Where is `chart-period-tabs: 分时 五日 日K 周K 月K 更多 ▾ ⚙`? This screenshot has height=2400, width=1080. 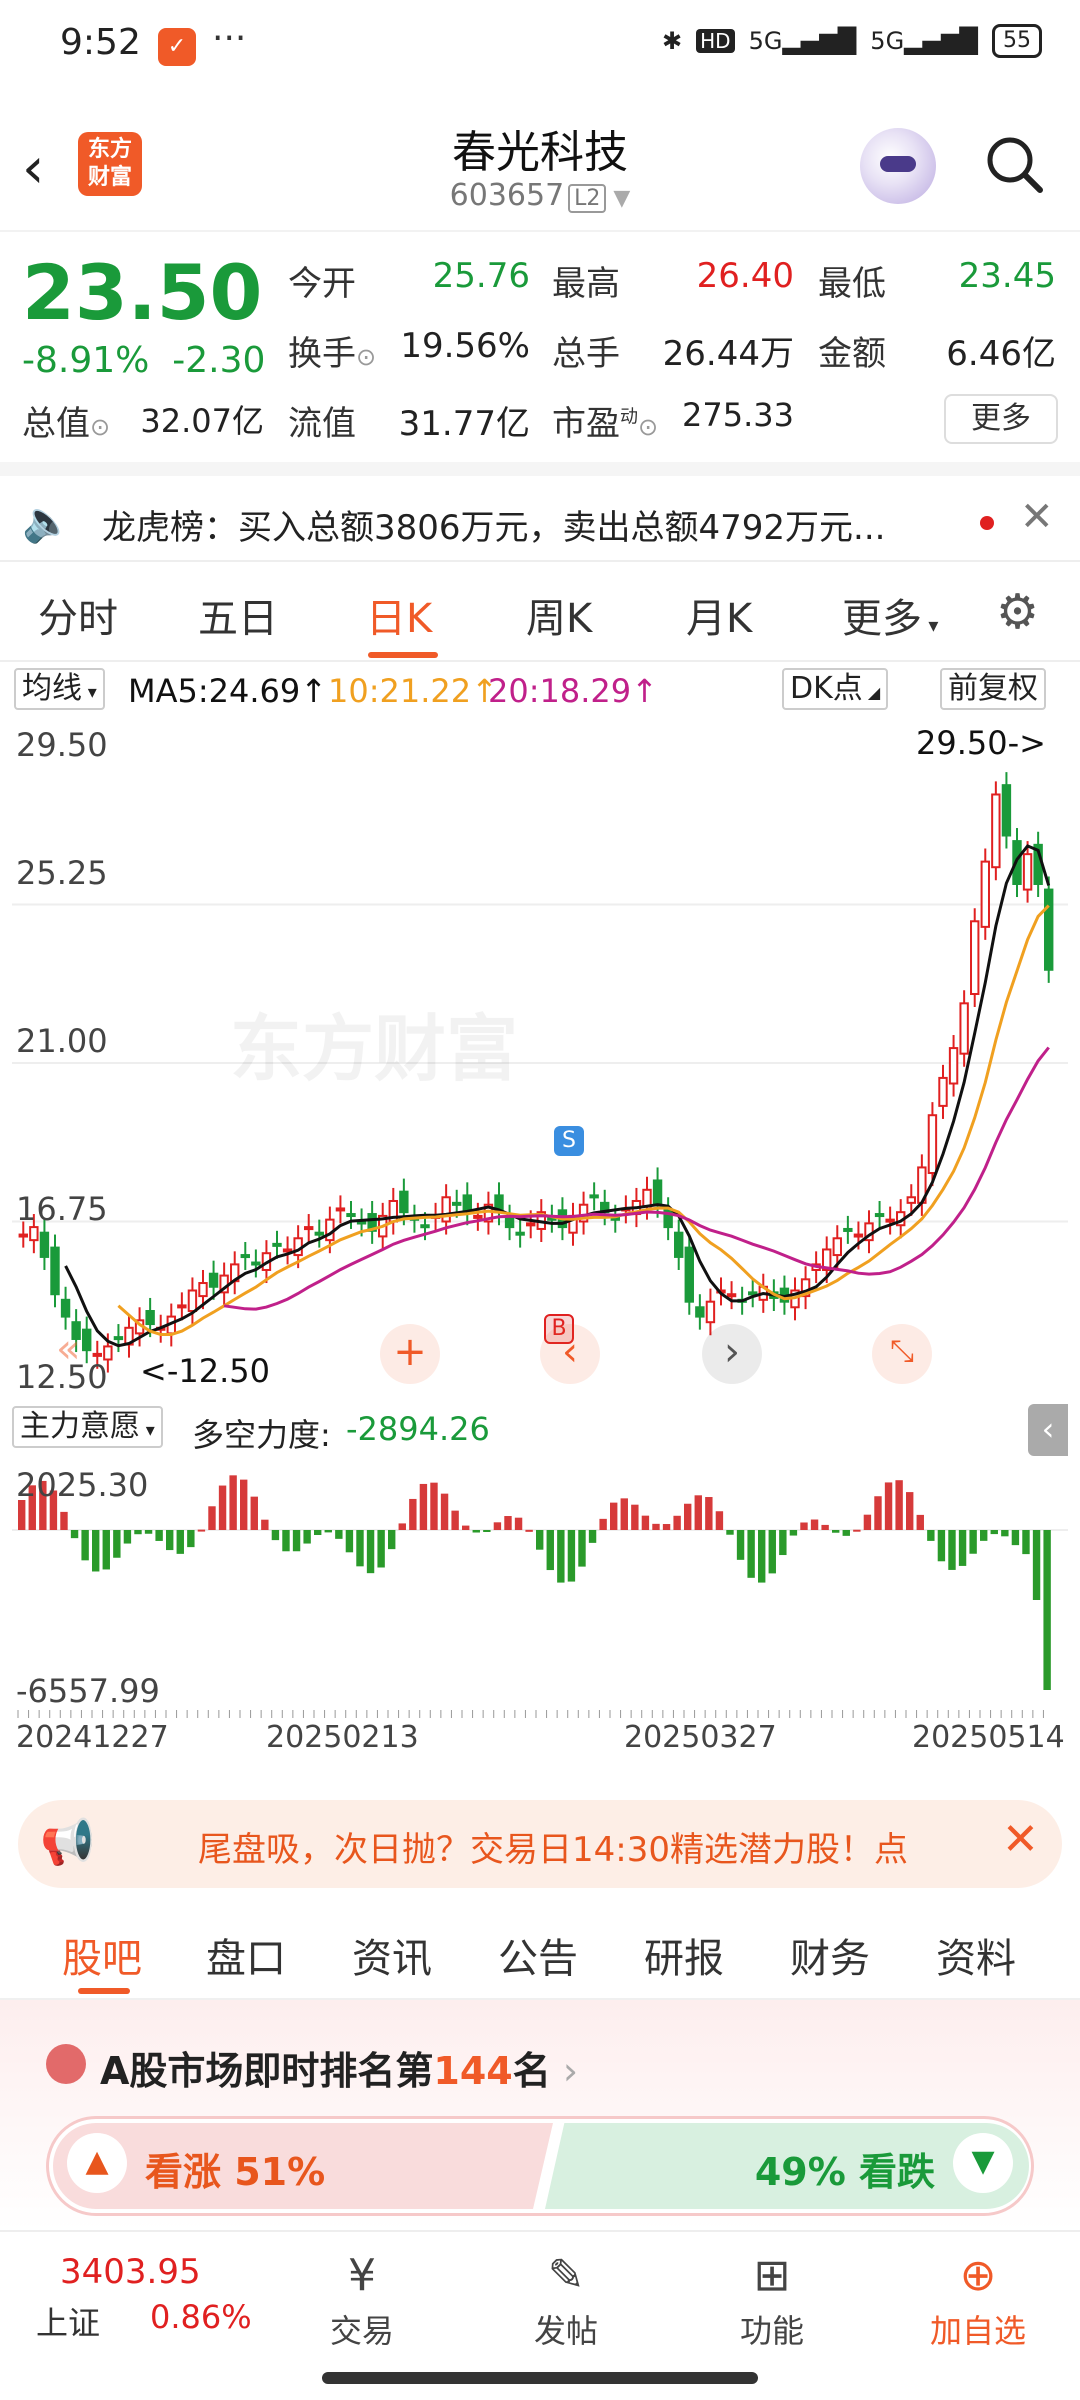 chart-period-tabs: 分时 五日 日K 周K 月K 更多 ▾ ⚙ is located at coordinates (540, 612).